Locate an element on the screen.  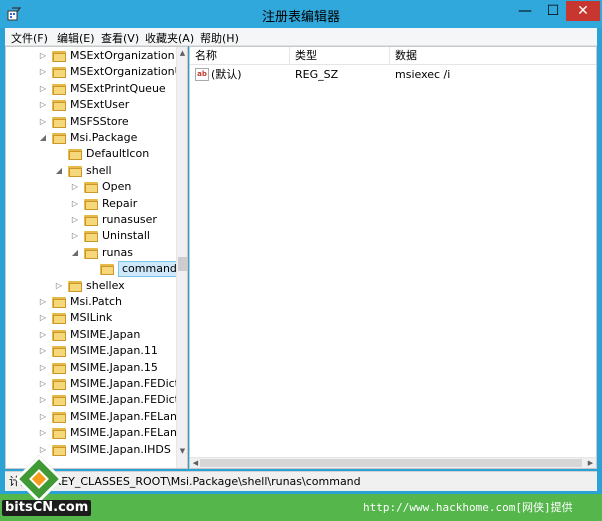
tree-item: ▷ MSExtPrintQueue is located at coordinates (90, 89).